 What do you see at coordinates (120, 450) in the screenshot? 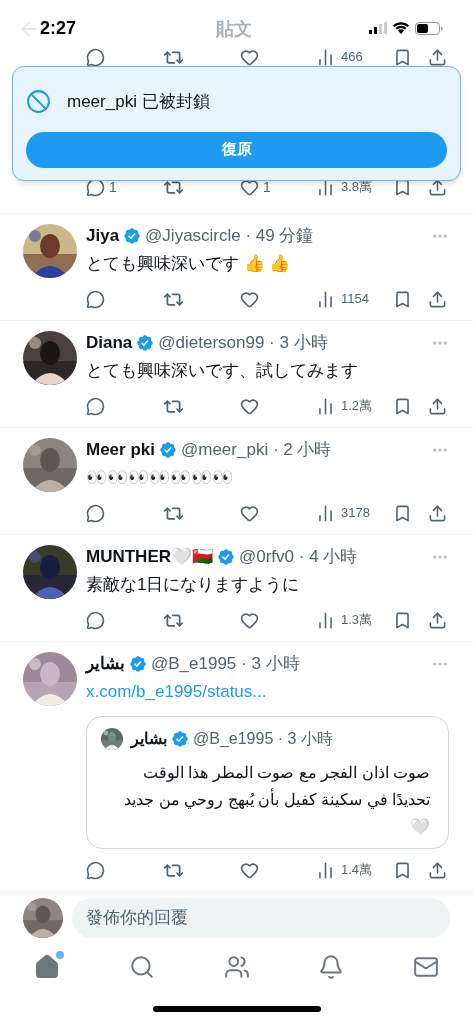
I see `author-name: Meer pki` at bounding box center [120, 450].